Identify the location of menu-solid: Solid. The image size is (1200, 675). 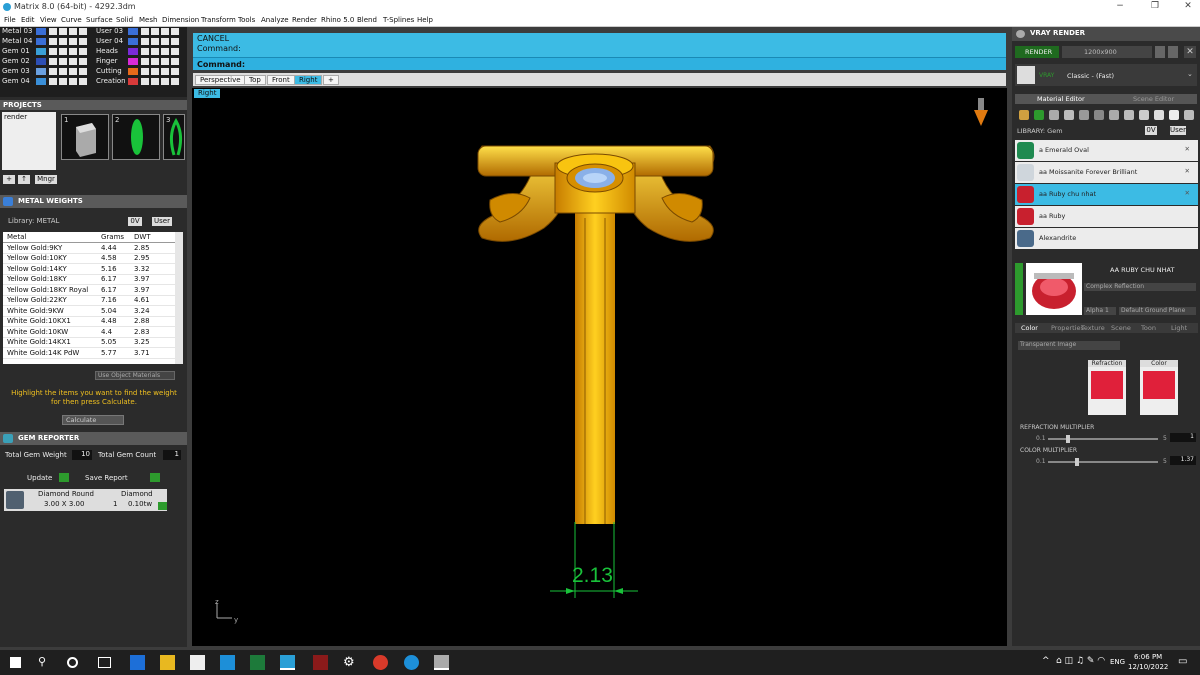
(124, 20).